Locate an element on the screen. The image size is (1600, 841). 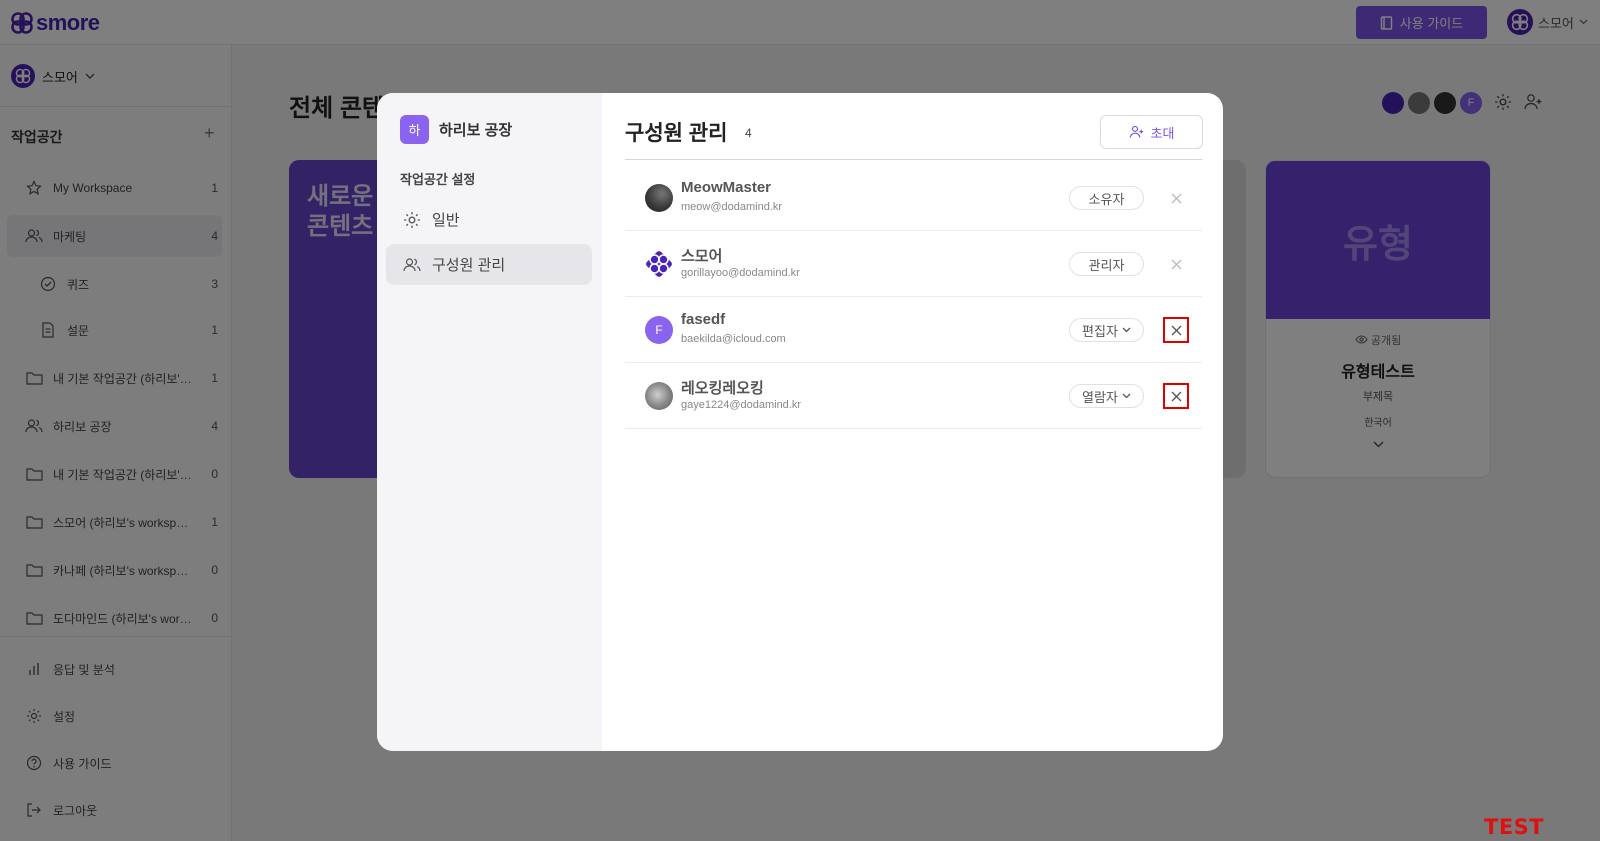
gear-icon is located at coordinates (413, 220).